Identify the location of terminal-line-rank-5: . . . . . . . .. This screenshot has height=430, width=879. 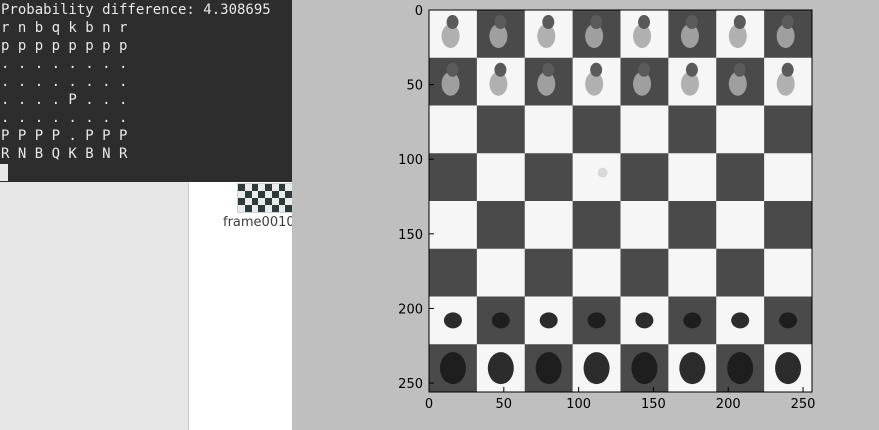
(64, 82).